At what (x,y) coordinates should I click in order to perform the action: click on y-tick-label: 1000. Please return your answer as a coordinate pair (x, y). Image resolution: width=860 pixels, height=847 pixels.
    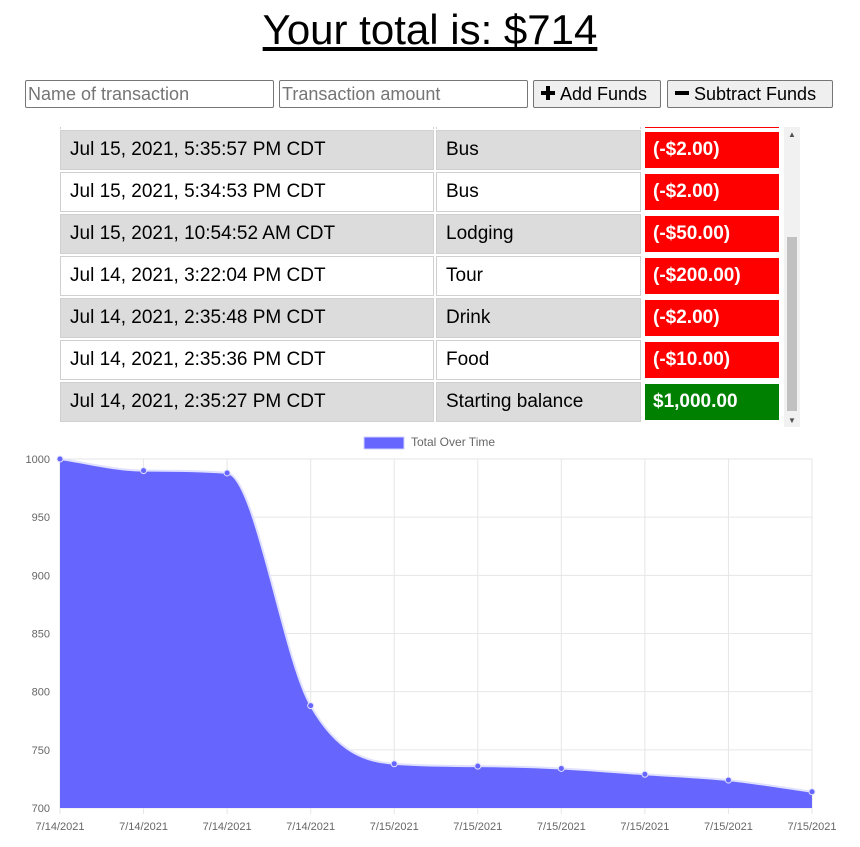
    Looking at the image, I should click on (38, 460).